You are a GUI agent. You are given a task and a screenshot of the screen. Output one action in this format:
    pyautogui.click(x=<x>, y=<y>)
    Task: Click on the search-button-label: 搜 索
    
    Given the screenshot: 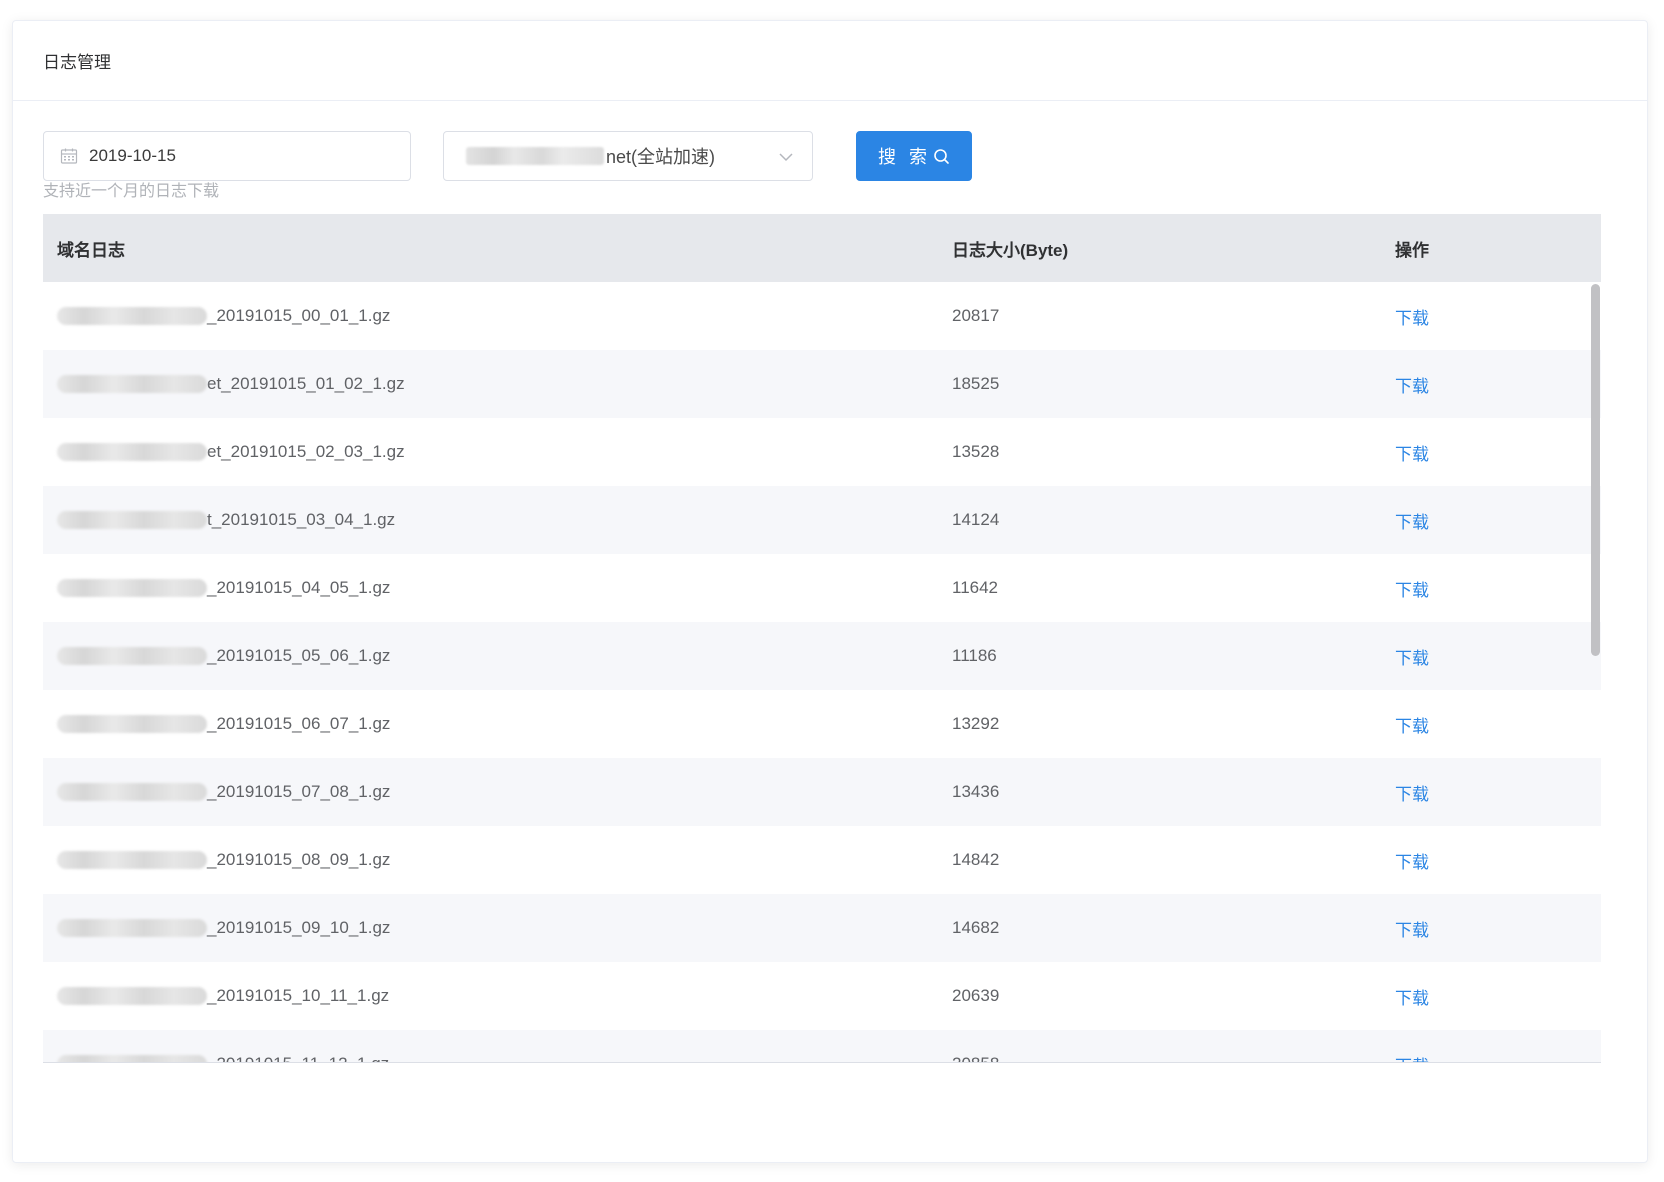 What is the action you would take?
    pyautogui.click(x=904, y=157)
    